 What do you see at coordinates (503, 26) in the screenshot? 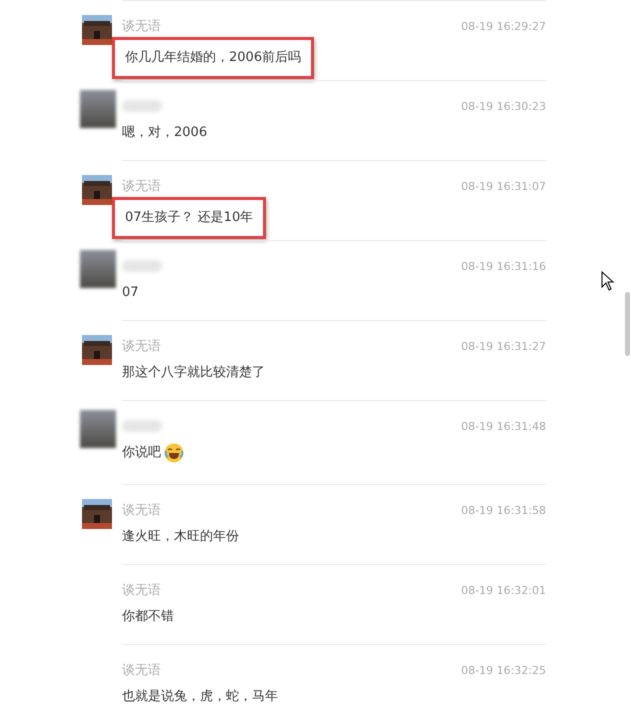
I see `message-time: 08-19 16:29:27` at bounding box center [503, 26].